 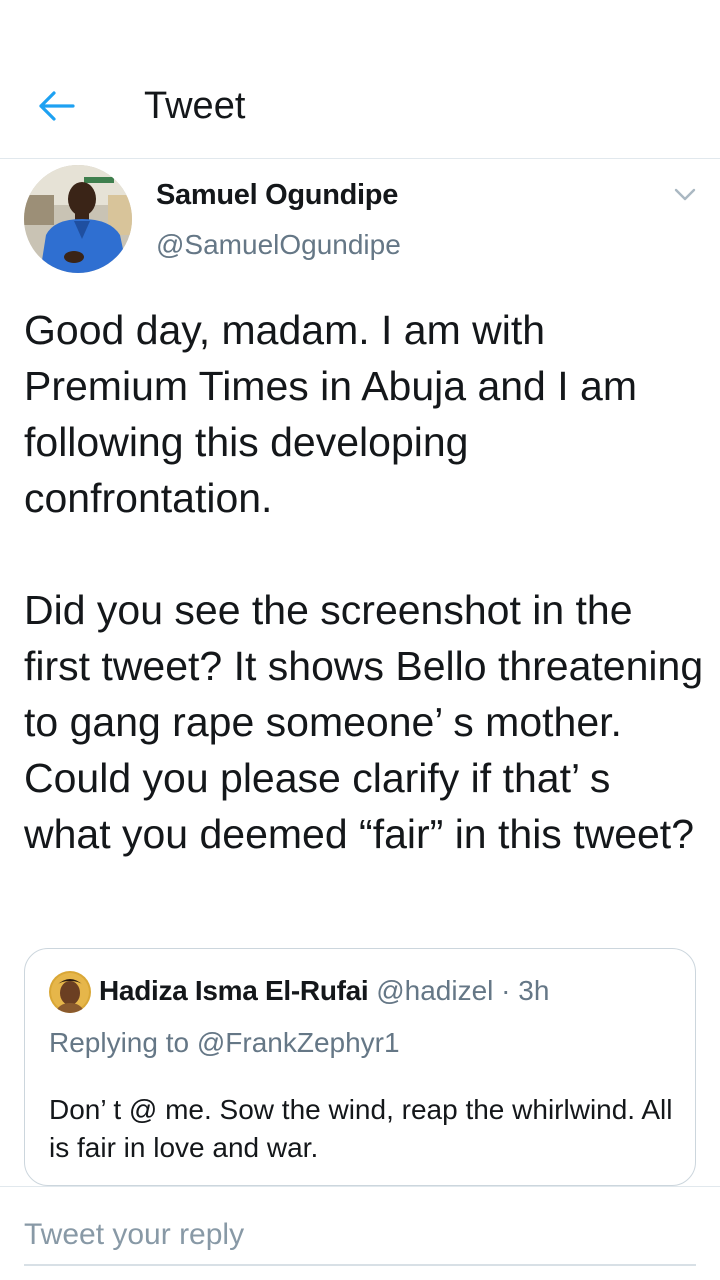 I want to click on quoted-tweet-time: 3h, so click(x=534, y=990).